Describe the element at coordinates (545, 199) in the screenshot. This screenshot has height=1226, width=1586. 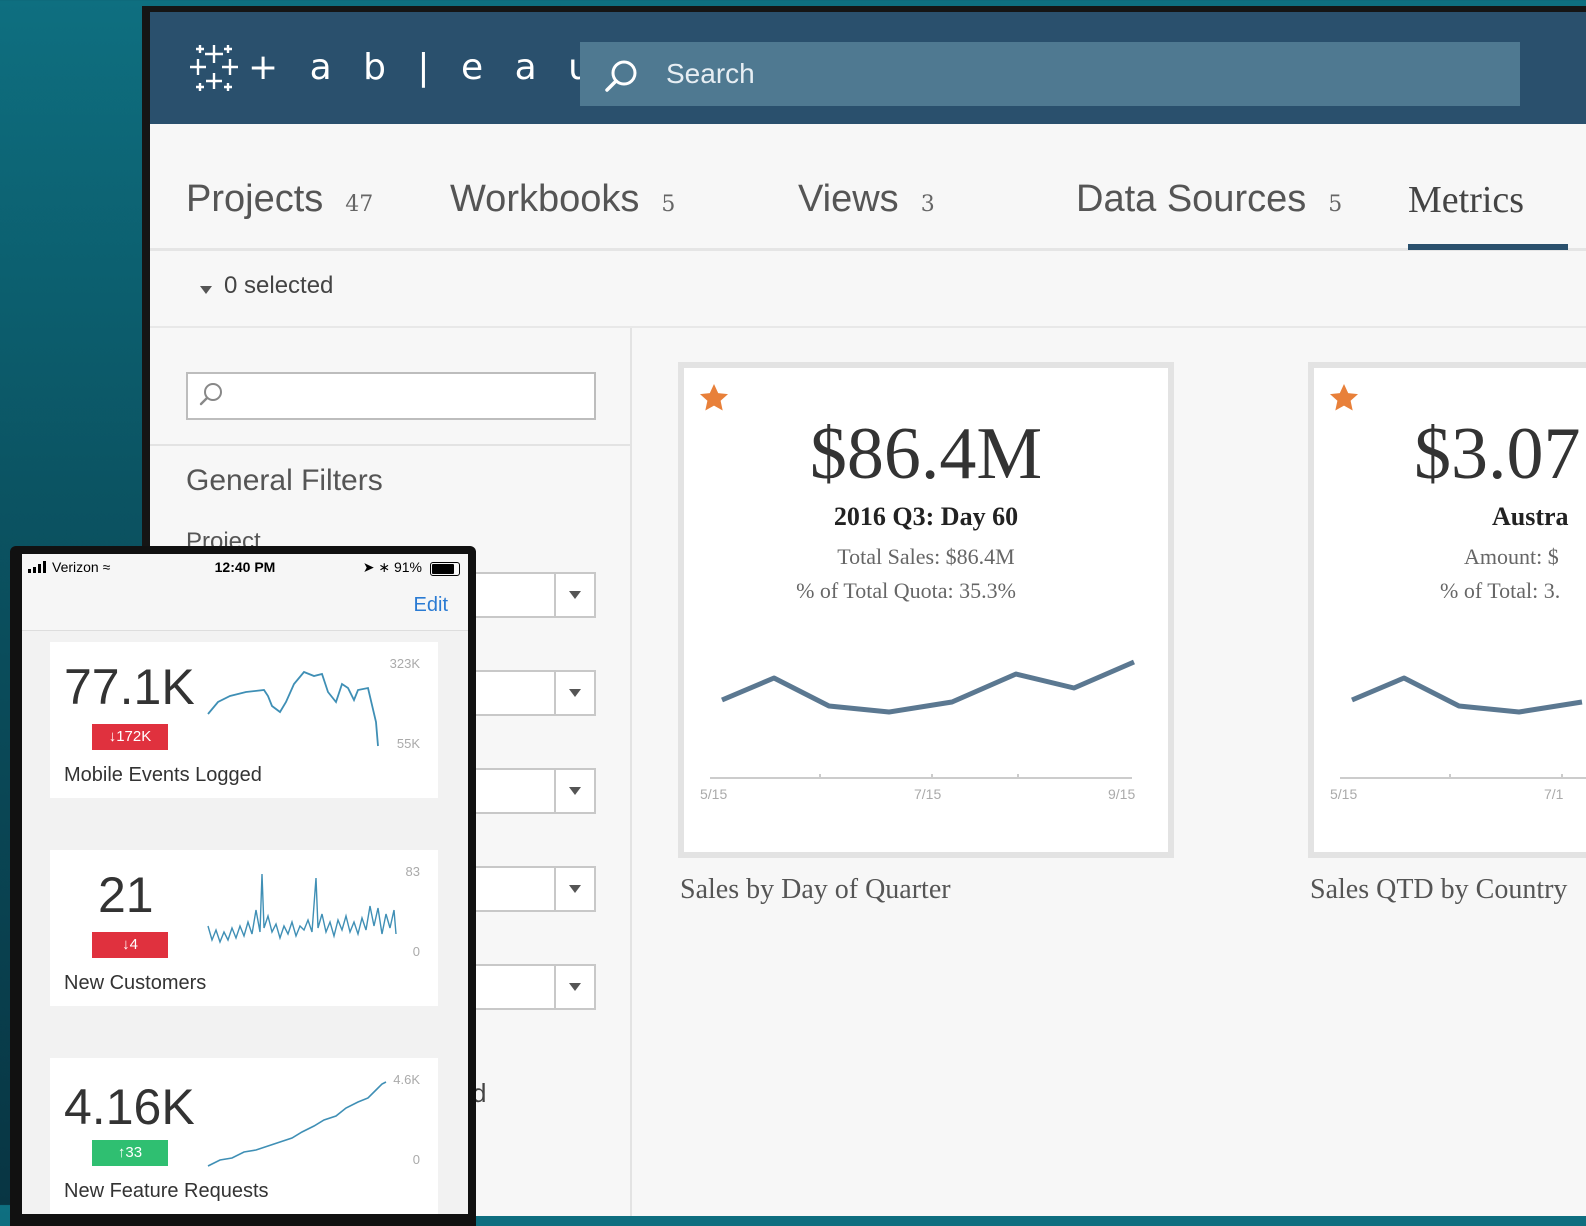
I see `tab-label: Workbooks` at that location.